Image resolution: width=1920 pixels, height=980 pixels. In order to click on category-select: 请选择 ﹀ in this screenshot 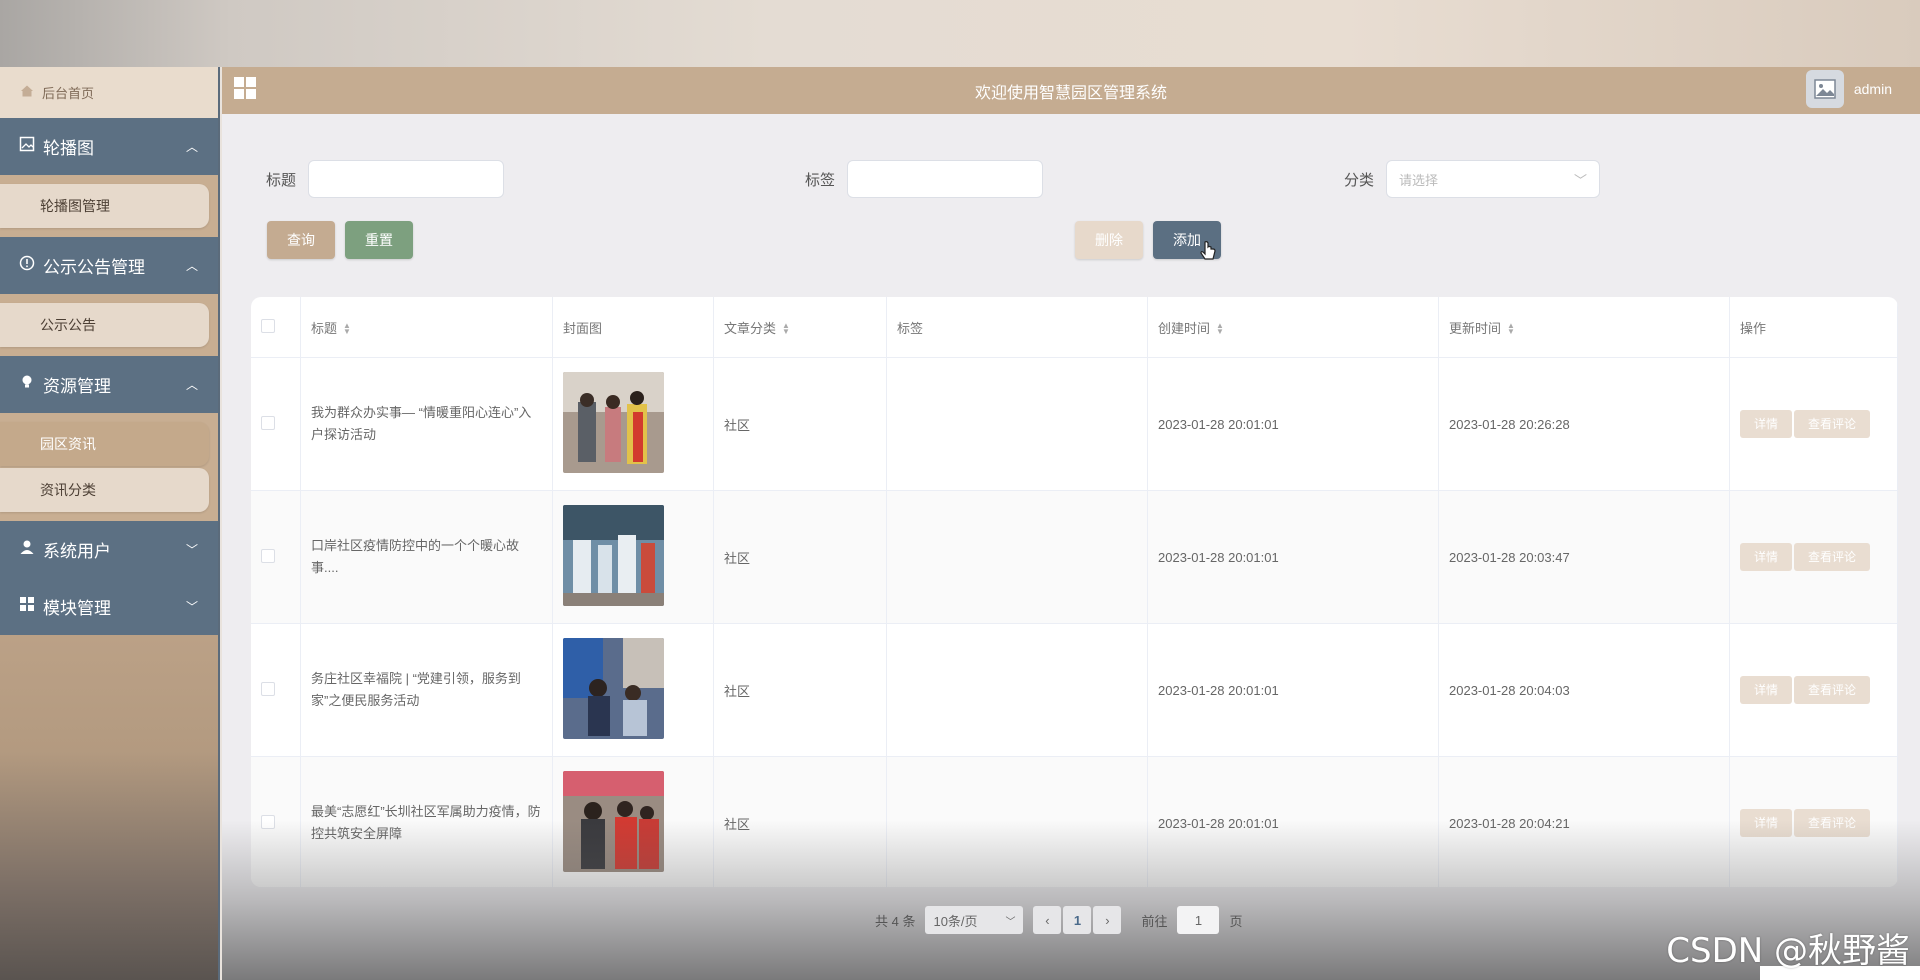, I will do `click(1493, 179)`.